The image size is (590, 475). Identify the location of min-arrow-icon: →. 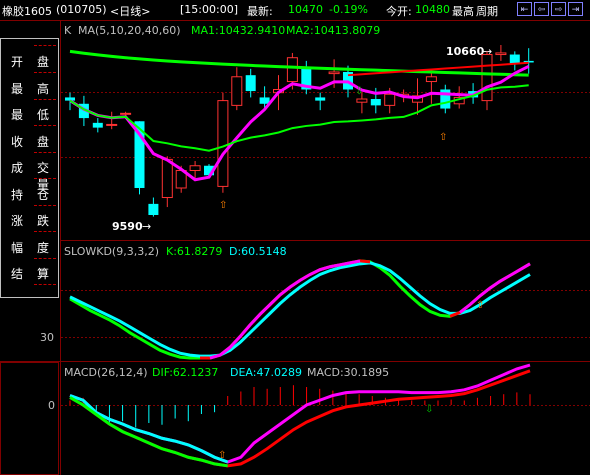
(146, 226).